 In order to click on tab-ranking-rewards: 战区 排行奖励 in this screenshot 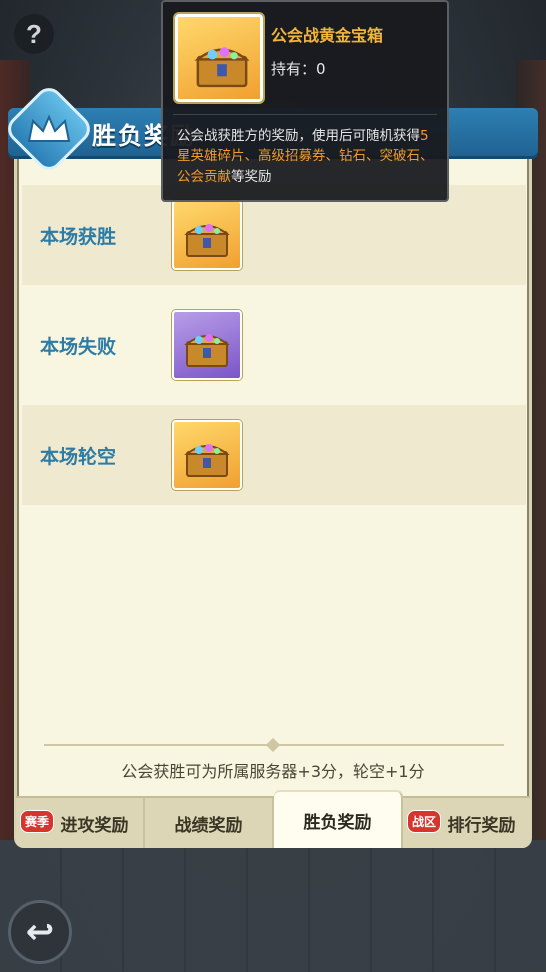, I will do `click(466, 823)`.